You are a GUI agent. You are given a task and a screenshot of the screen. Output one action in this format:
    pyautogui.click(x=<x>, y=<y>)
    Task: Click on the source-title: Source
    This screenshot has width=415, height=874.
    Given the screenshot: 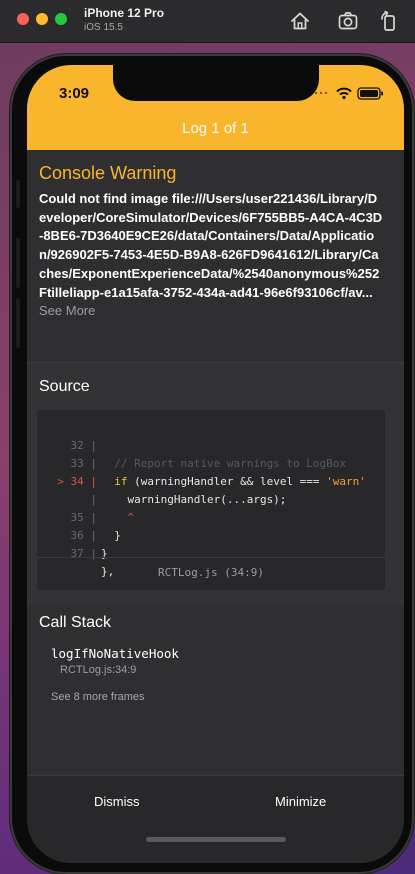 What is the action you would take?
    pyautogui.click(x=64, y=386)
    